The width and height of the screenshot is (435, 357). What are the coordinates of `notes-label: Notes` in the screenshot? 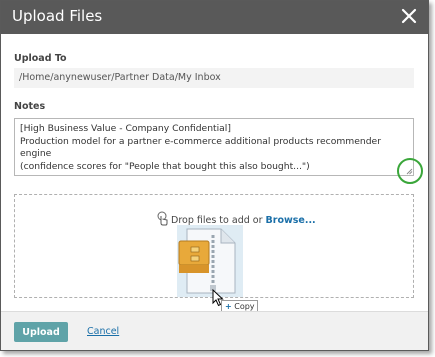 It's located at (30, 106).